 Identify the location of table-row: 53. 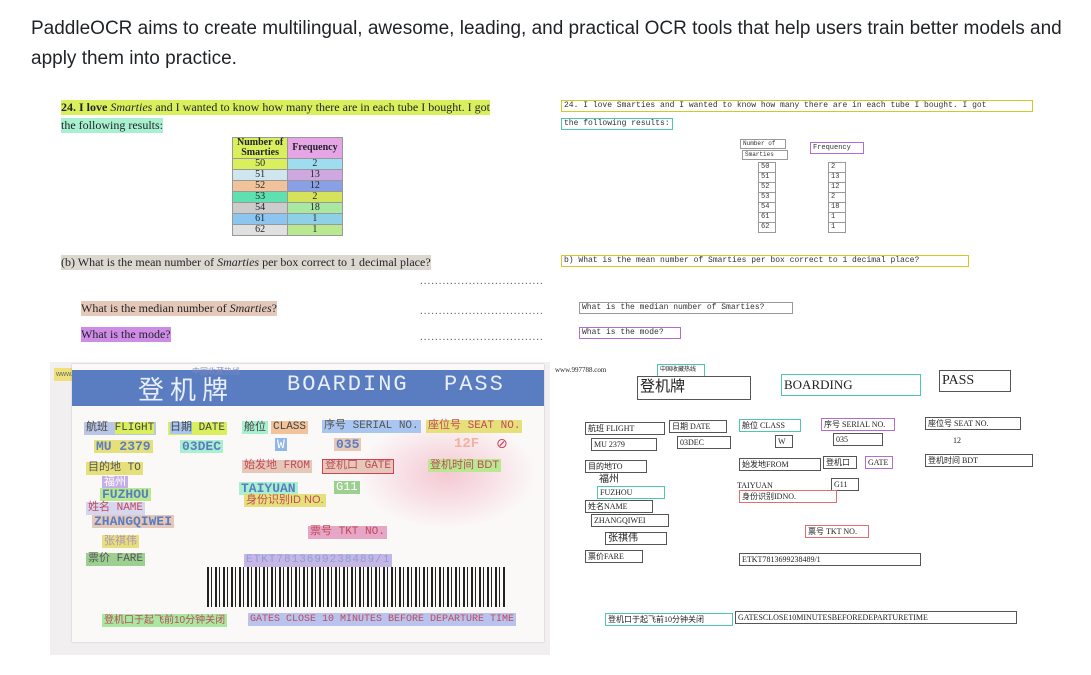
(260, 197).